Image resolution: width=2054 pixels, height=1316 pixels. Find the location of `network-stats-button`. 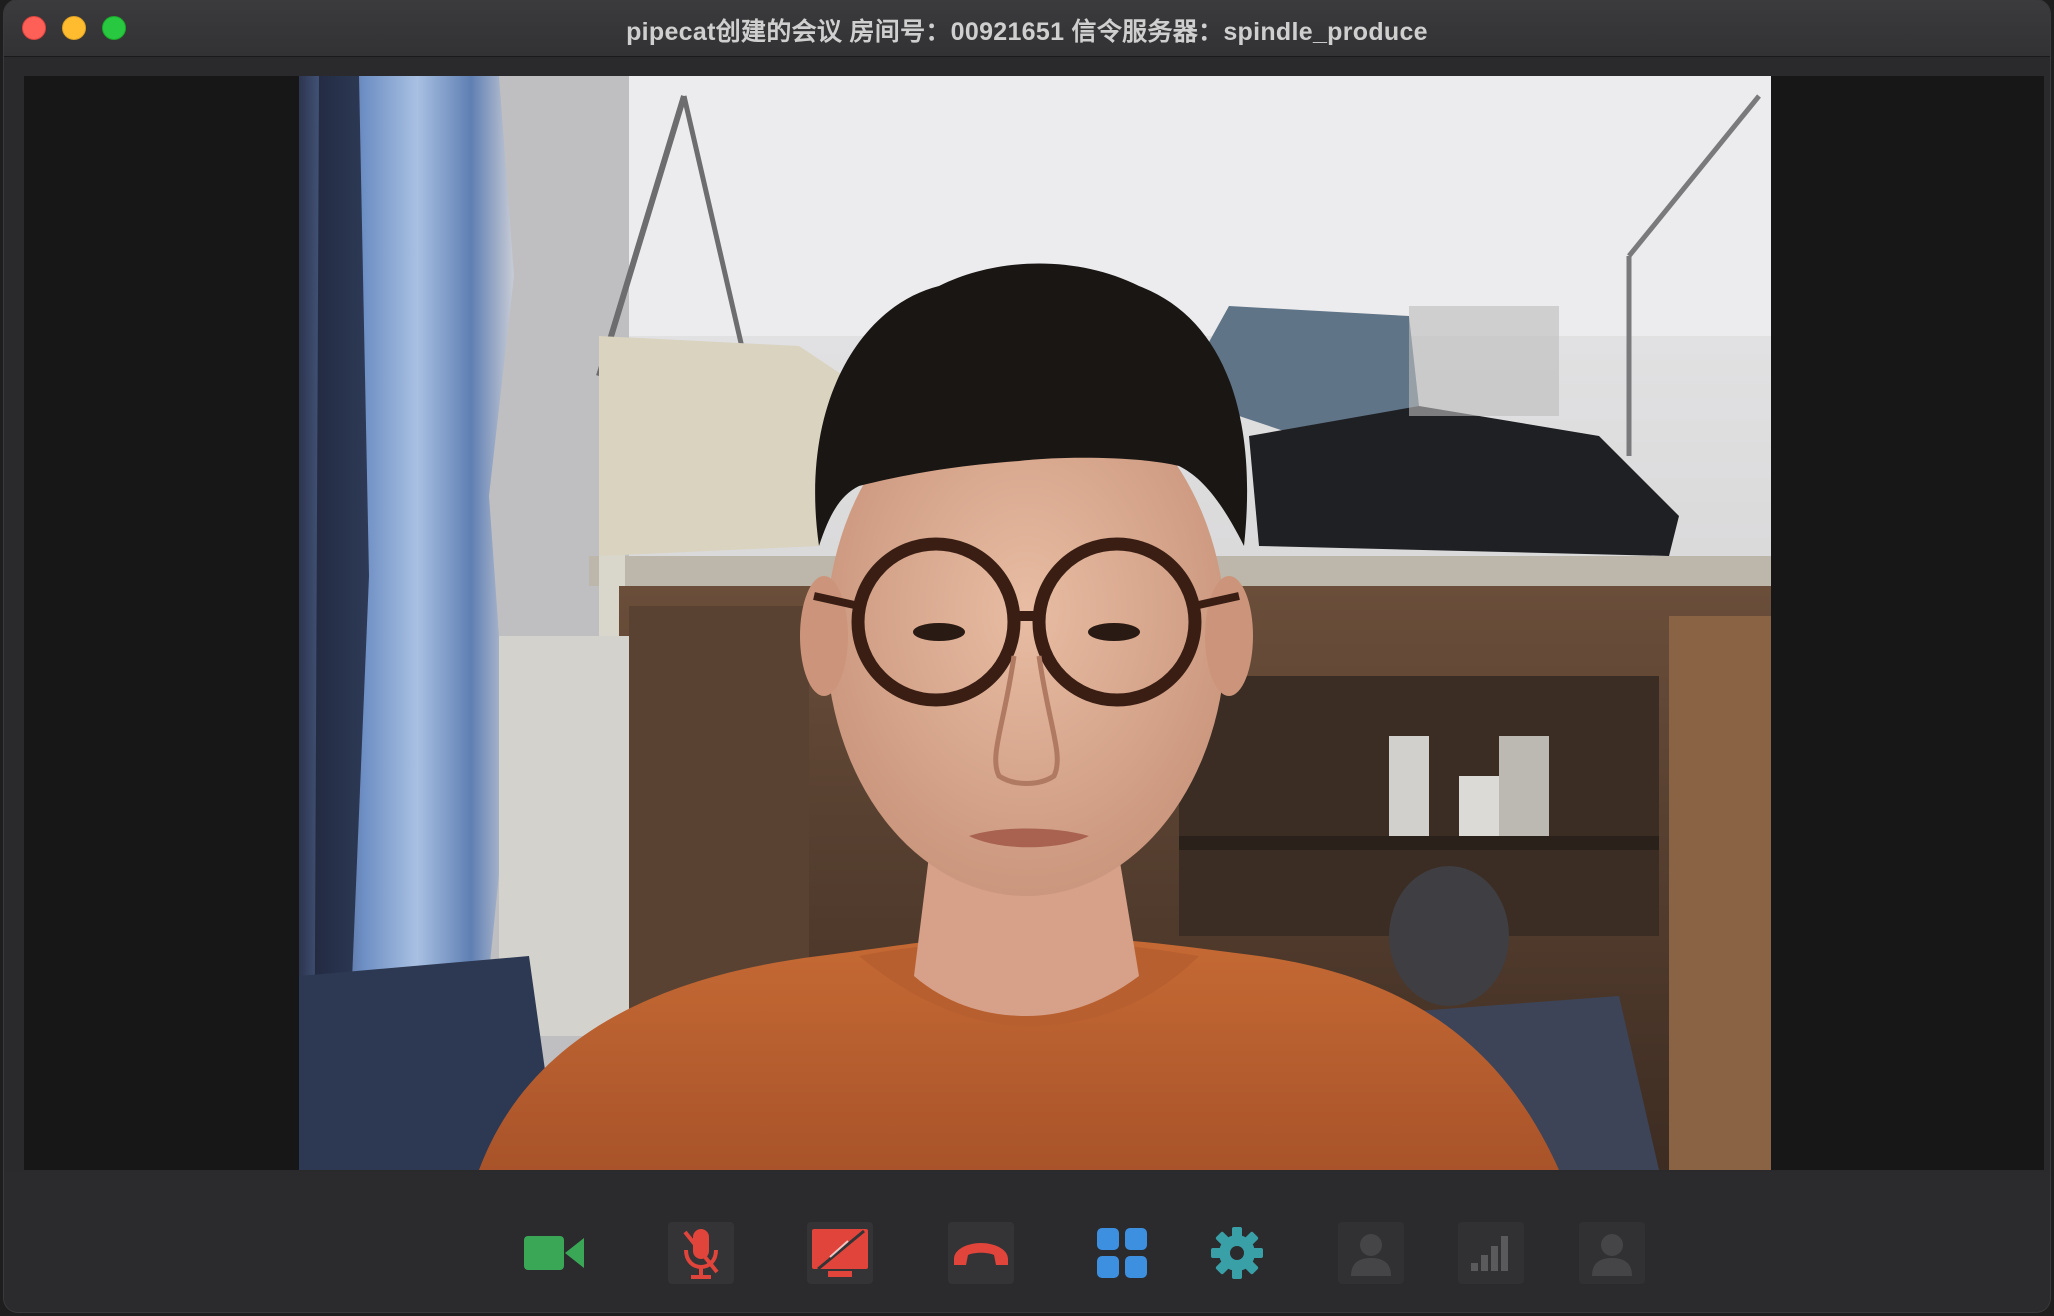

network-stats-button is located at coordinates (1491, 1253).